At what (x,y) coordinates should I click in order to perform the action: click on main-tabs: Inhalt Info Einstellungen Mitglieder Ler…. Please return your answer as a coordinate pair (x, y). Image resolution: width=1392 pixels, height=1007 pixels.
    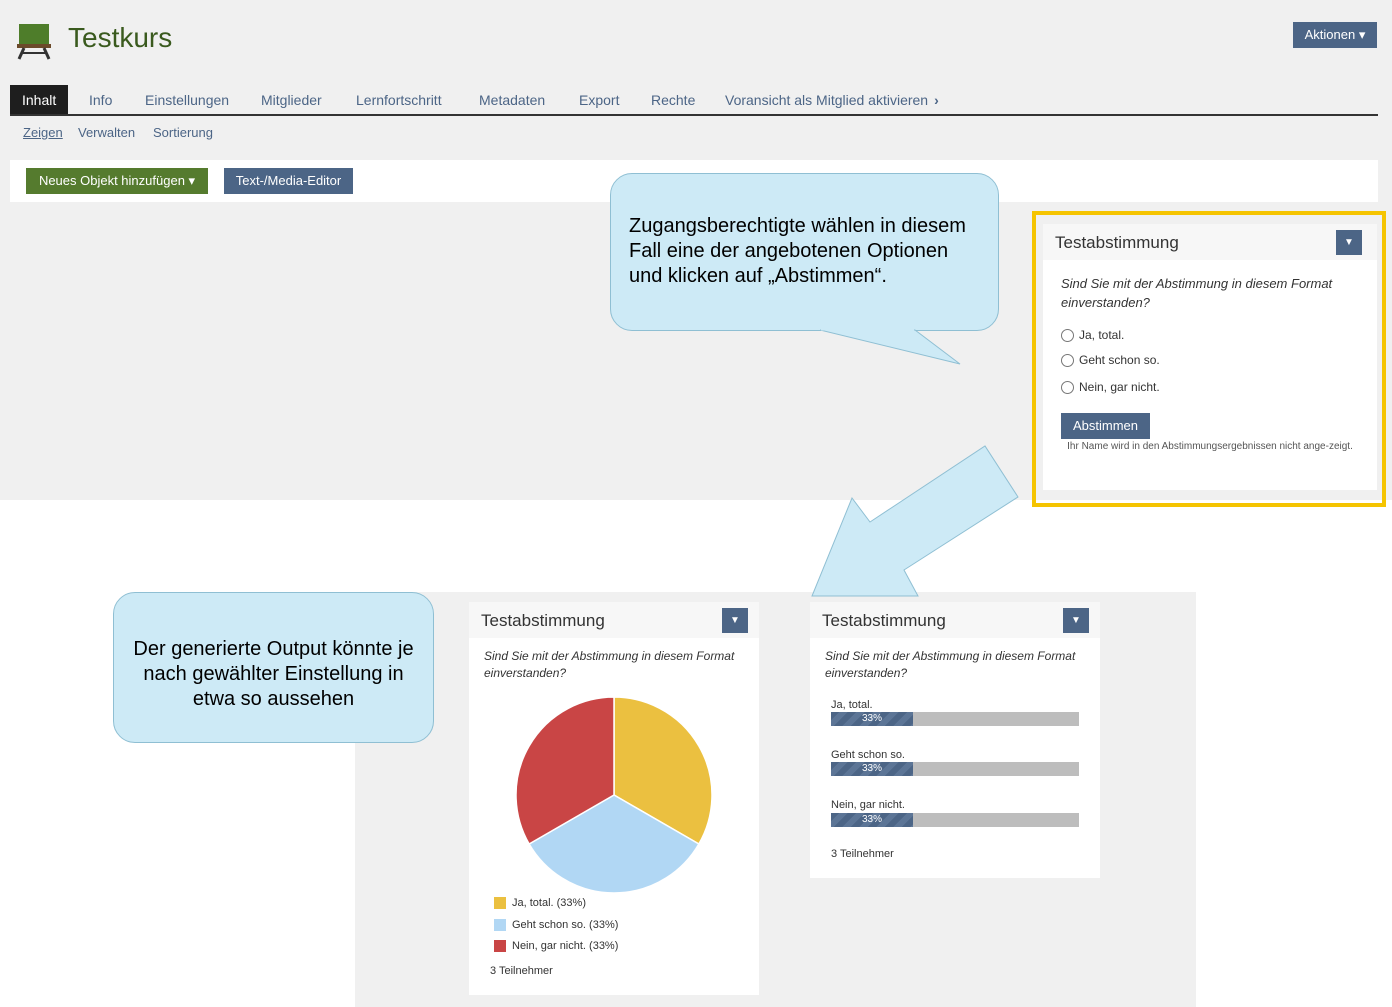
    Looking at the image, I should click on (694, 100).